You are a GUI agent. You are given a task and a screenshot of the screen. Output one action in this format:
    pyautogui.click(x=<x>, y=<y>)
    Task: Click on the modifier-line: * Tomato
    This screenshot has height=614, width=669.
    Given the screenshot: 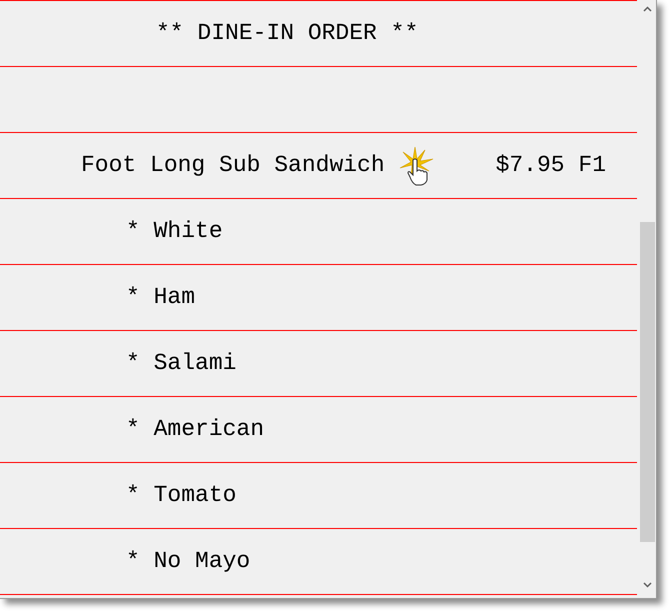 What is the action you would take?
    pyautogui.click(x=181, y=495)
    